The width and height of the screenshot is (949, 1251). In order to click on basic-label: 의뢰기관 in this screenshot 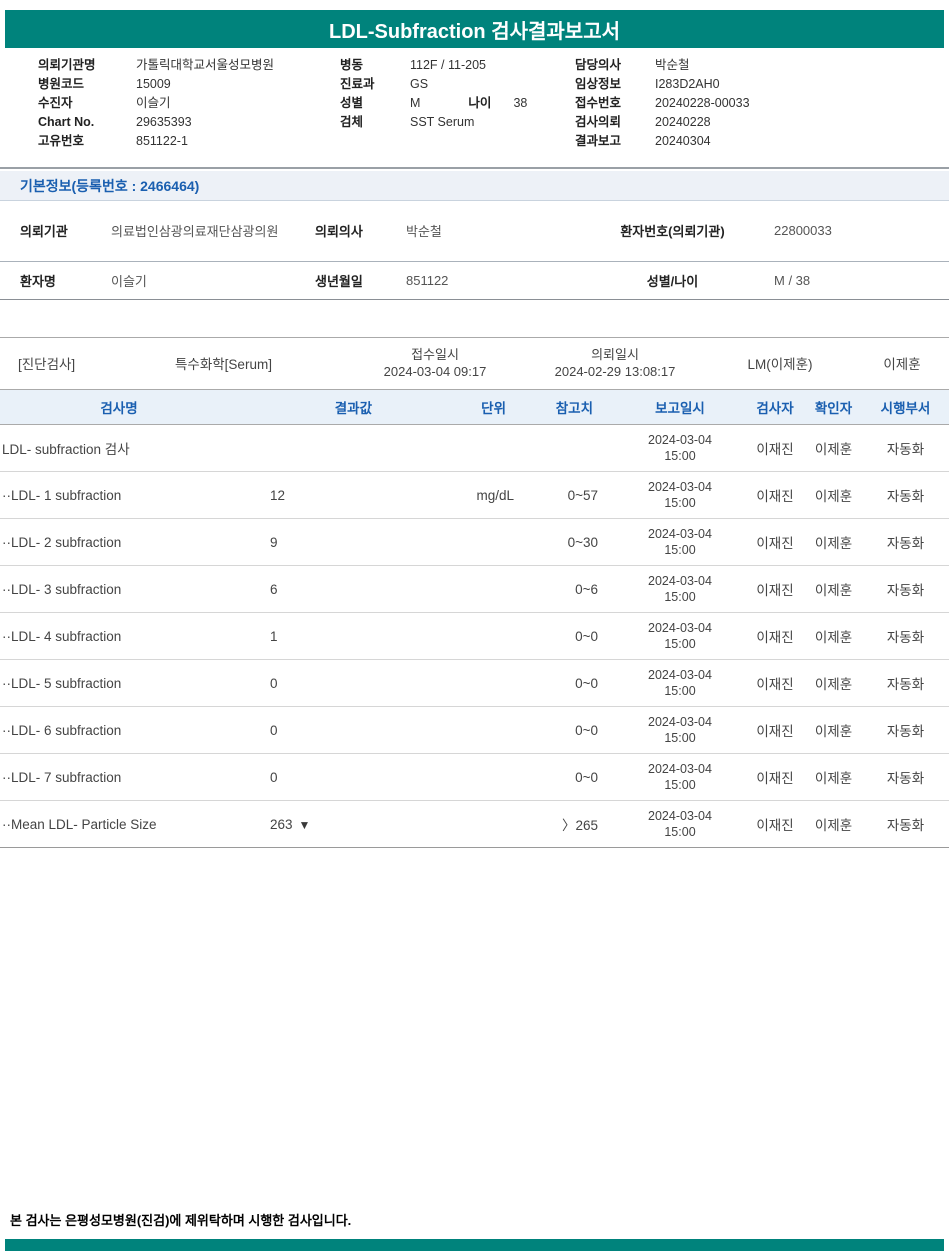, I will do `click(44, 232)`.